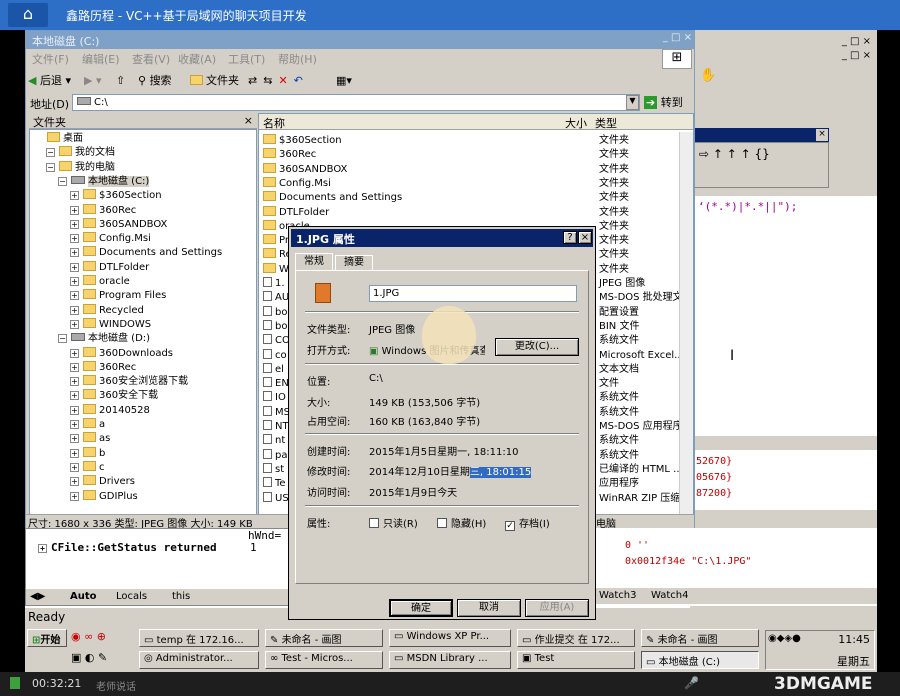 The image size is (900, 696). I want to click on menu-tools: 工具(T), so click(246, 59).